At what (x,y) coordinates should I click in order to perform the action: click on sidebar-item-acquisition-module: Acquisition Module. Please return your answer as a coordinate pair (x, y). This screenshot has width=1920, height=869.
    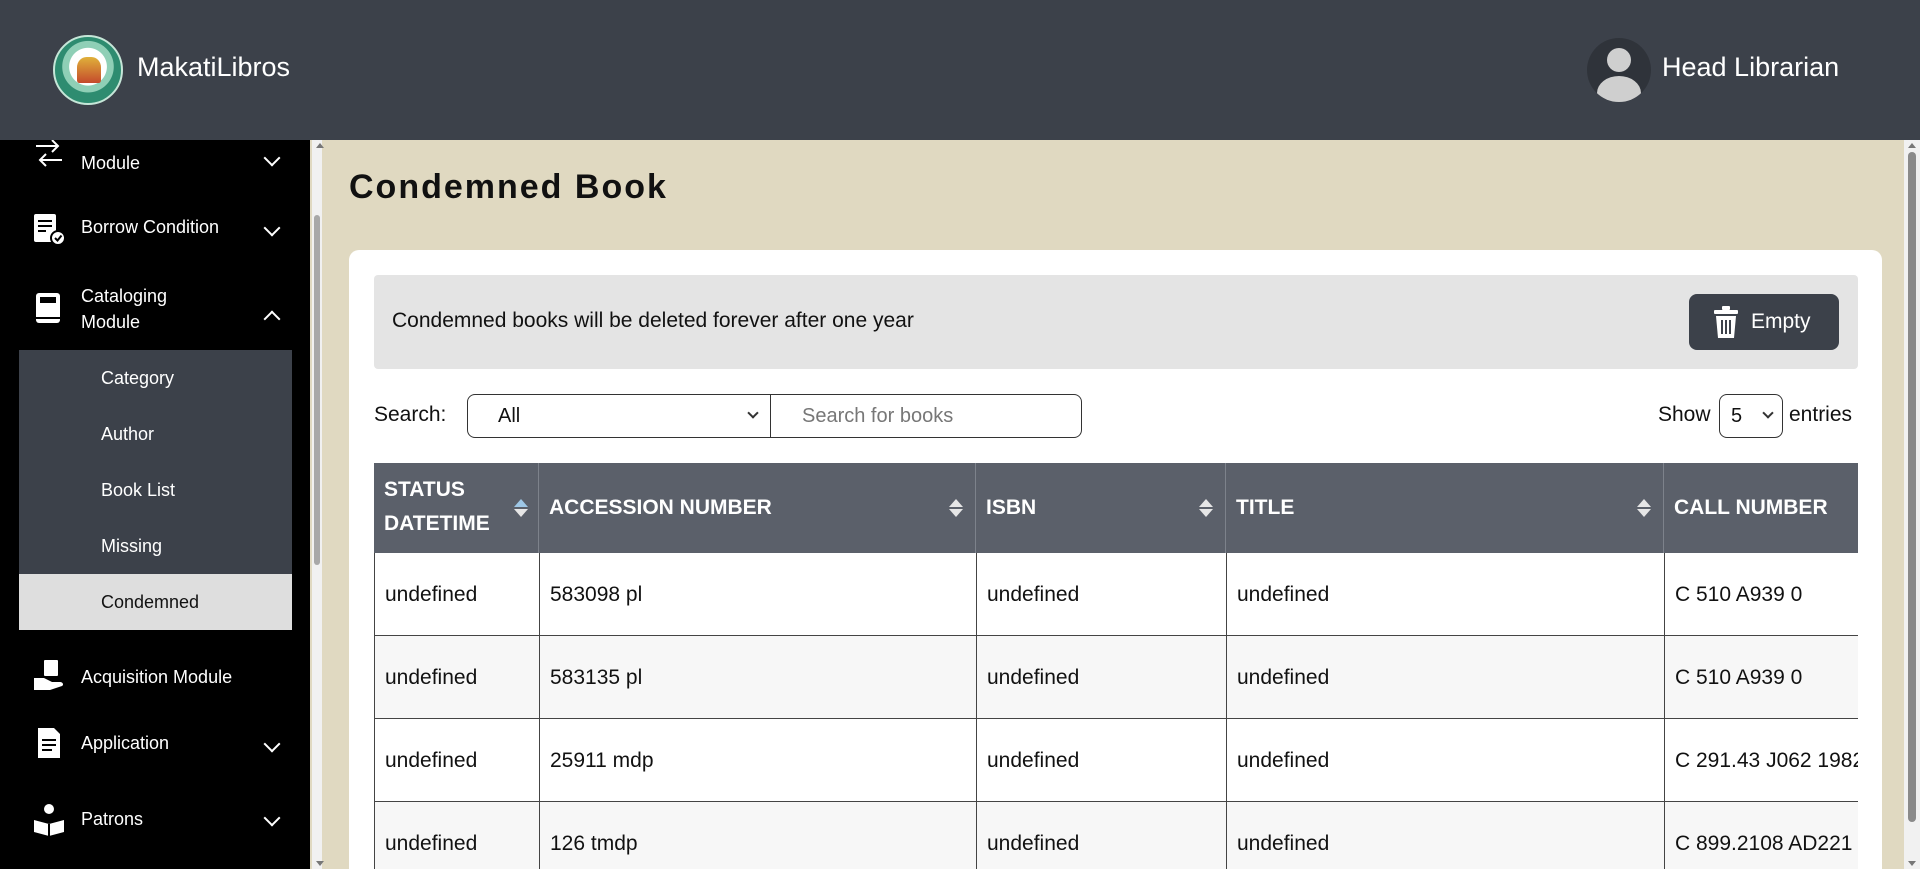
    Looking at the image, I should click on (146, 678).